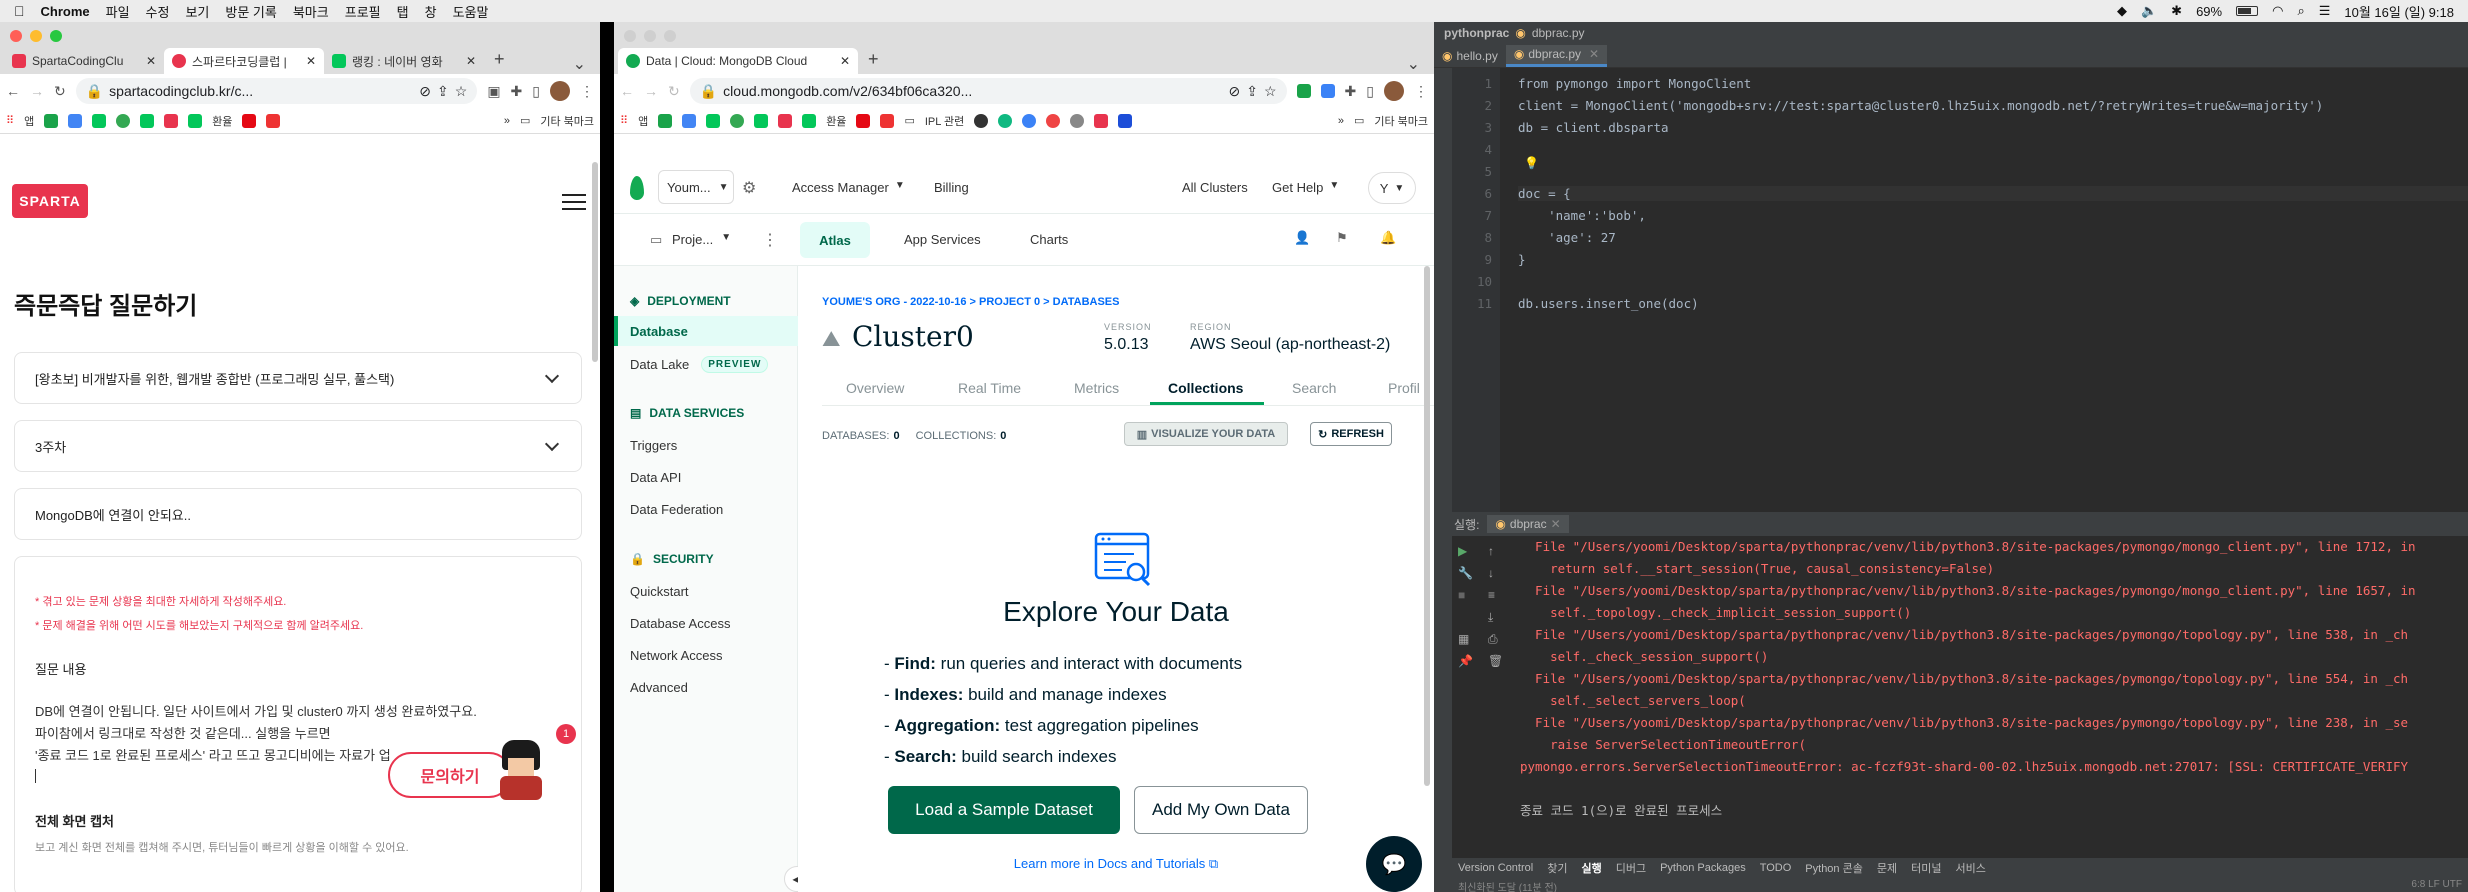  I want to click on mongodb-leaf-logo, so click(637, 188).